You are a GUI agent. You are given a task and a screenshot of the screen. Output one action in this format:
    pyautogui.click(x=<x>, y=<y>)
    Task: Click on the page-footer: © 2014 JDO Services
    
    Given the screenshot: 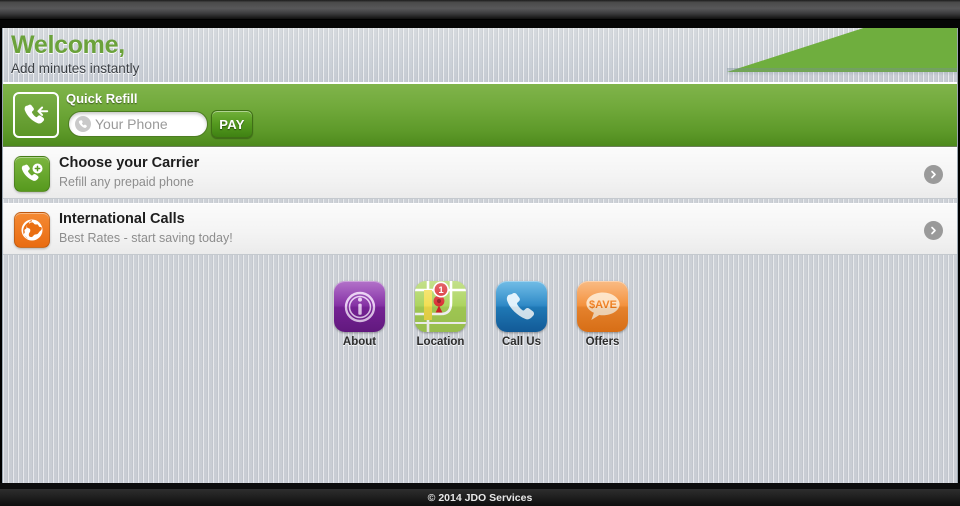 What is the action you would take?
    pyautogui.click(x=480, y=497)
    